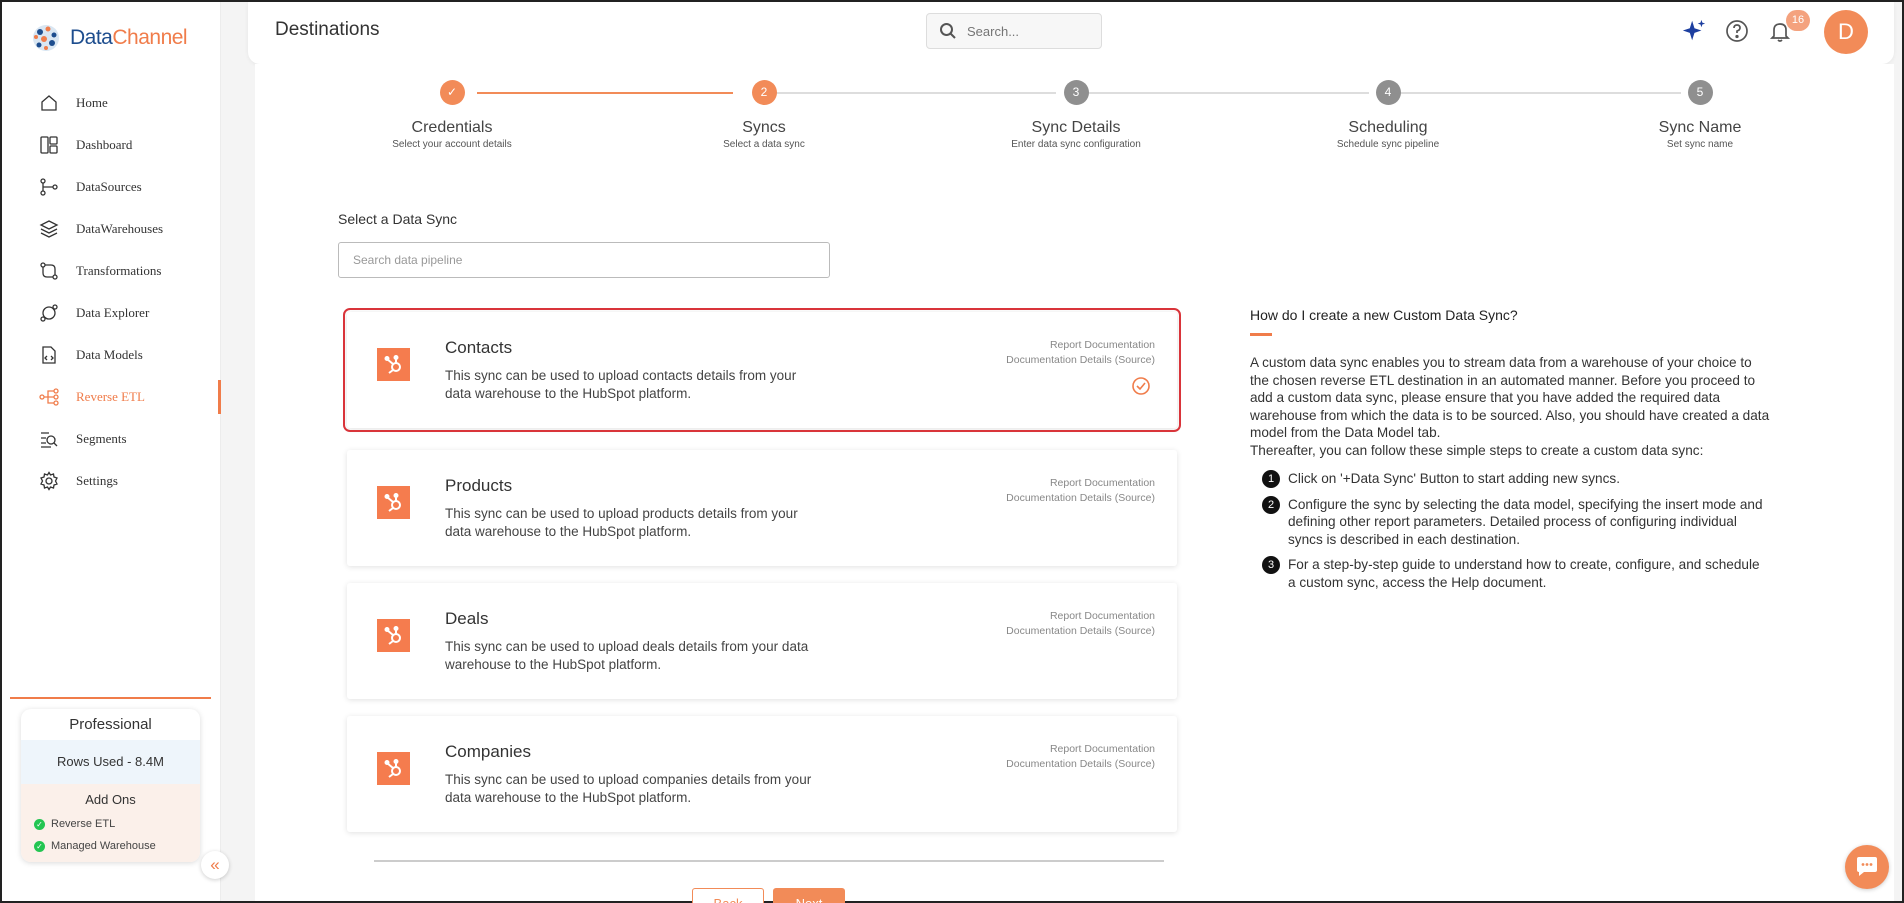 The height and width of the screenshot is (903, 1904). Describe the element at coordinates (398, 219) in the screenshot. I see `section-label: Select a Data Sync` at that location.